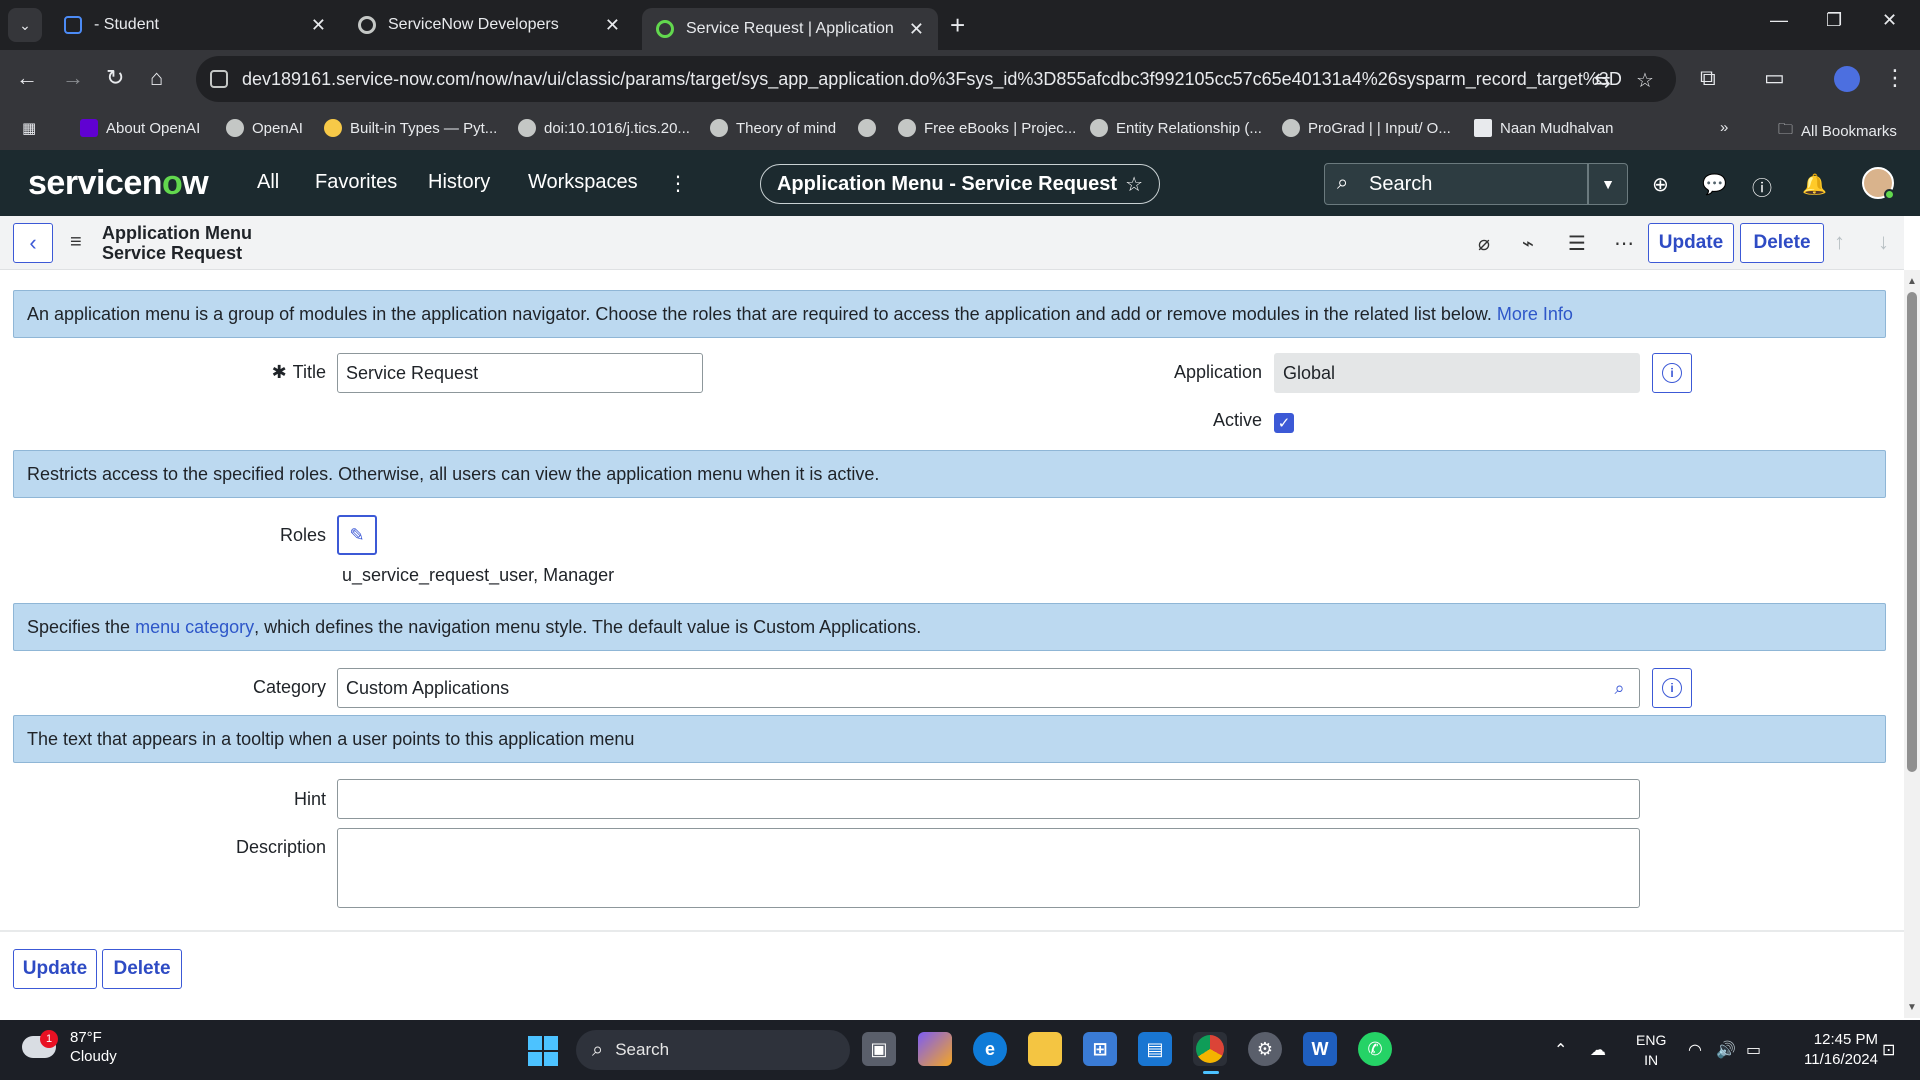  I want to click on bookmark-item, so click(871, 128).